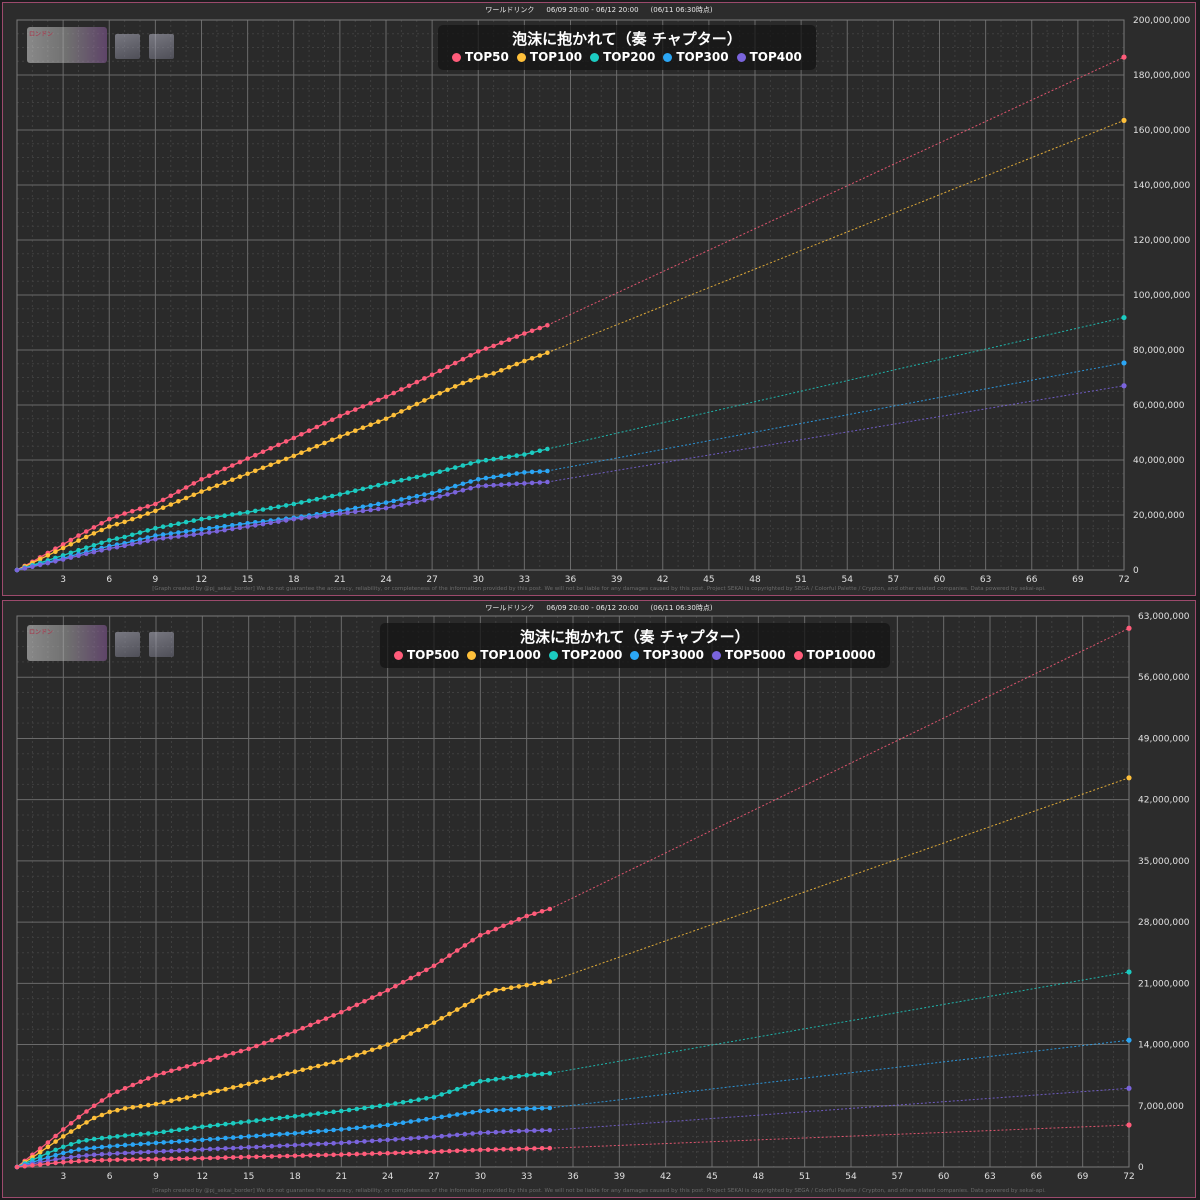 Image resolution: width=1200 pixels, height=1200 pixels. I want to click on legend-item-top1000: TOP1000, so click(504, 655).